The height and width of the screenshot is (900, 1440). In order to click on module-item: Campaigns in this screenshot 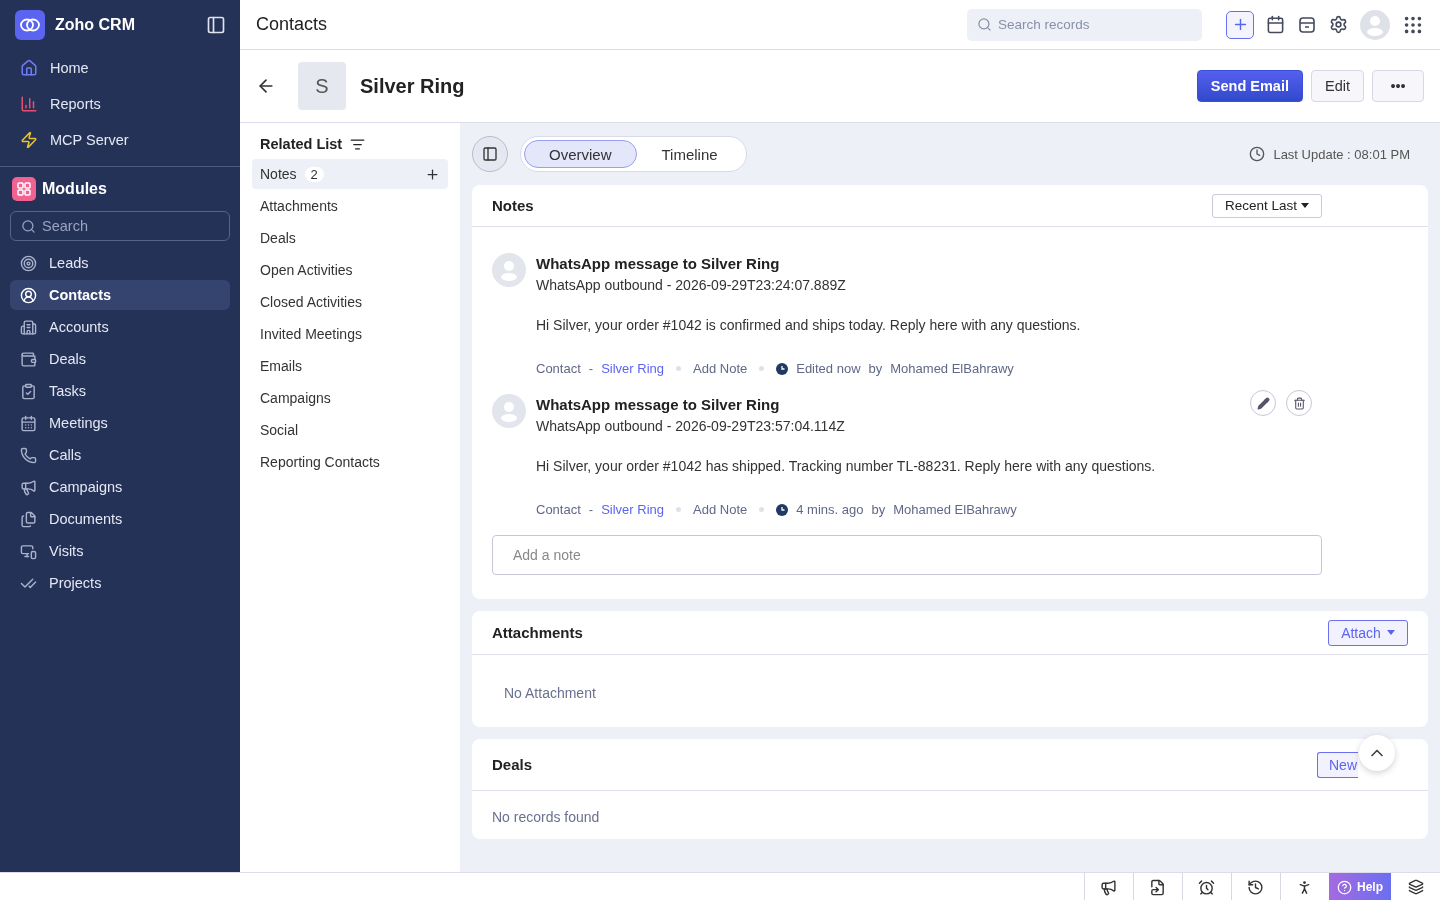, I will do `click(120, 487)`.